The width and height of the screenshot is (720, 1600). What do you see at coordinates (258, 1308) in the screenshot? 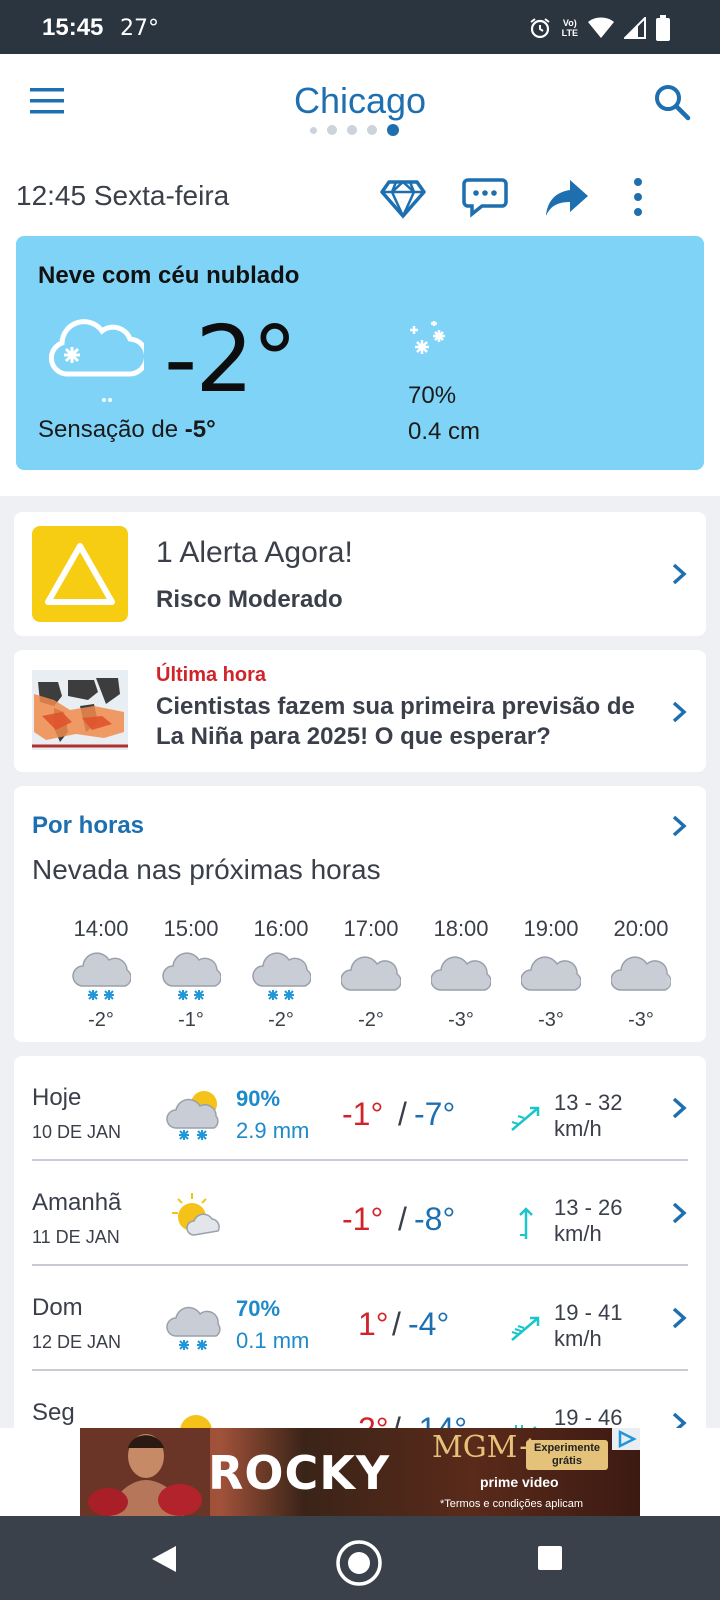
I see `day-probability: 70%` at bounding box center [258, 1308].